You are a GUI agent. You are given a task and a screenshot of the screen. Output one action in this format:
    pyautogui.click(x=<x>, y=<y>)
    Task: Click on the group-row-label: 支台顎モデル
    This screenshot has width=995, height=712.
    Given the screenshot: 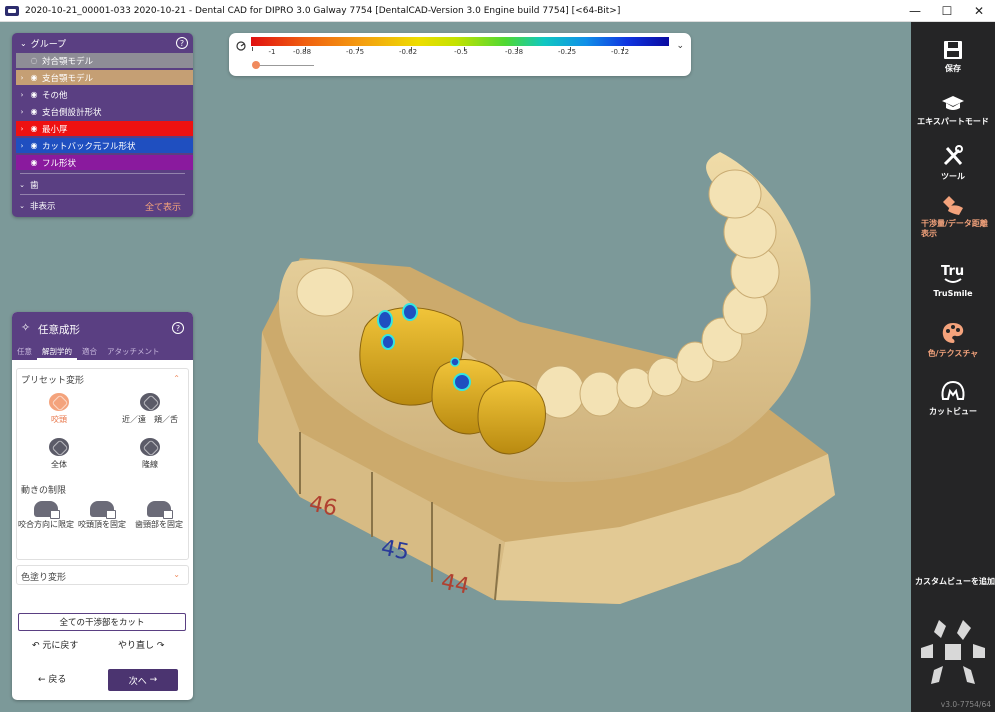 What is the action you would take?
    pyautogui.click(x=68, y=78)
    